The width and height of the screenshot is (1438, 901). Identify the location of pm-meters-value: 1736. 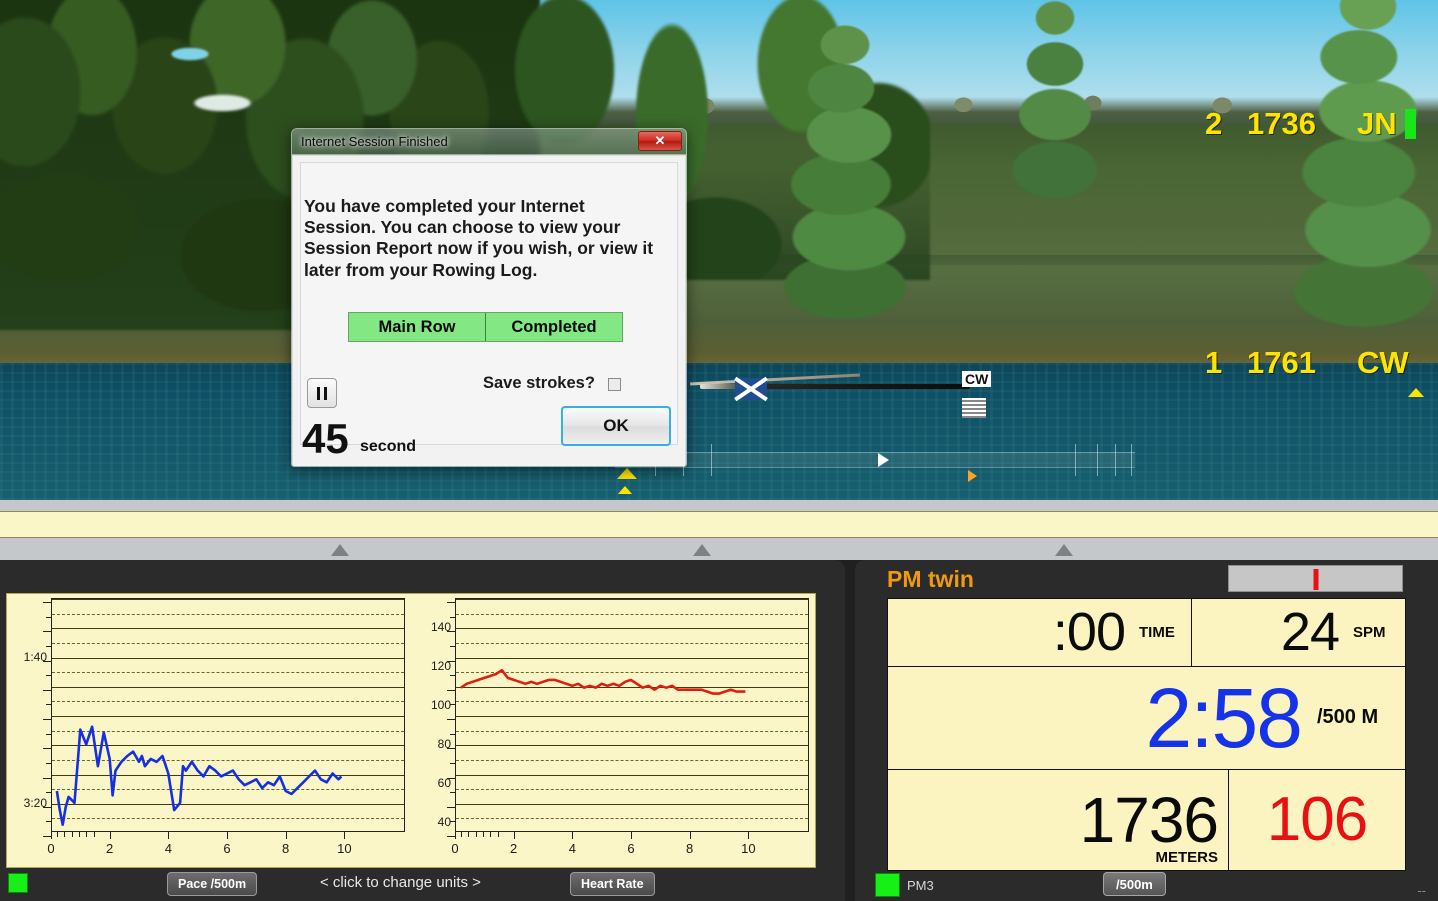
(1149, 819).